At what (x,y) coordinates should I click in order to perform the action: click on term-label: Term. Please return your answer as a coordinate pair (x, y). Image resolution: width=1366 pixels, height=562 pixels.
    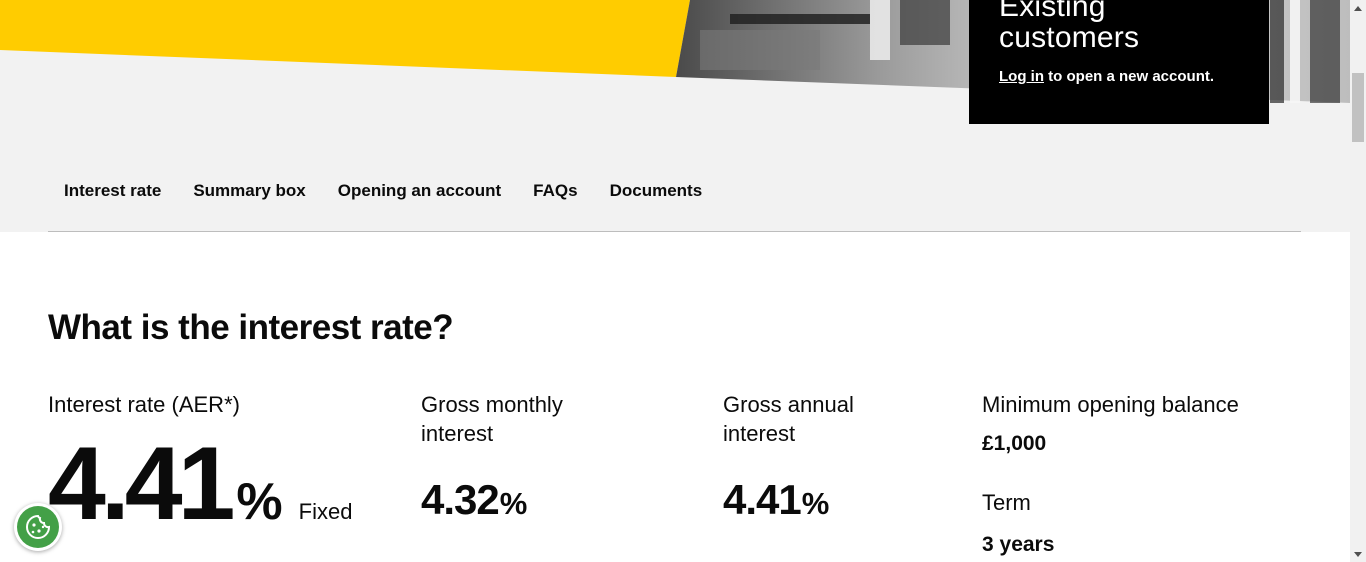
    Looking at the image, I should click on (1006, 502).